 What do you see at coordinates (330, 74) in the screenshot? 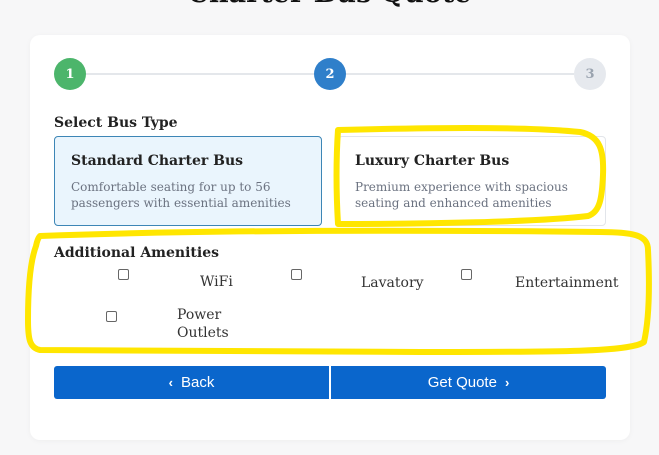
I see `step-2-indicator: 2` at bounding box center [330, 74].